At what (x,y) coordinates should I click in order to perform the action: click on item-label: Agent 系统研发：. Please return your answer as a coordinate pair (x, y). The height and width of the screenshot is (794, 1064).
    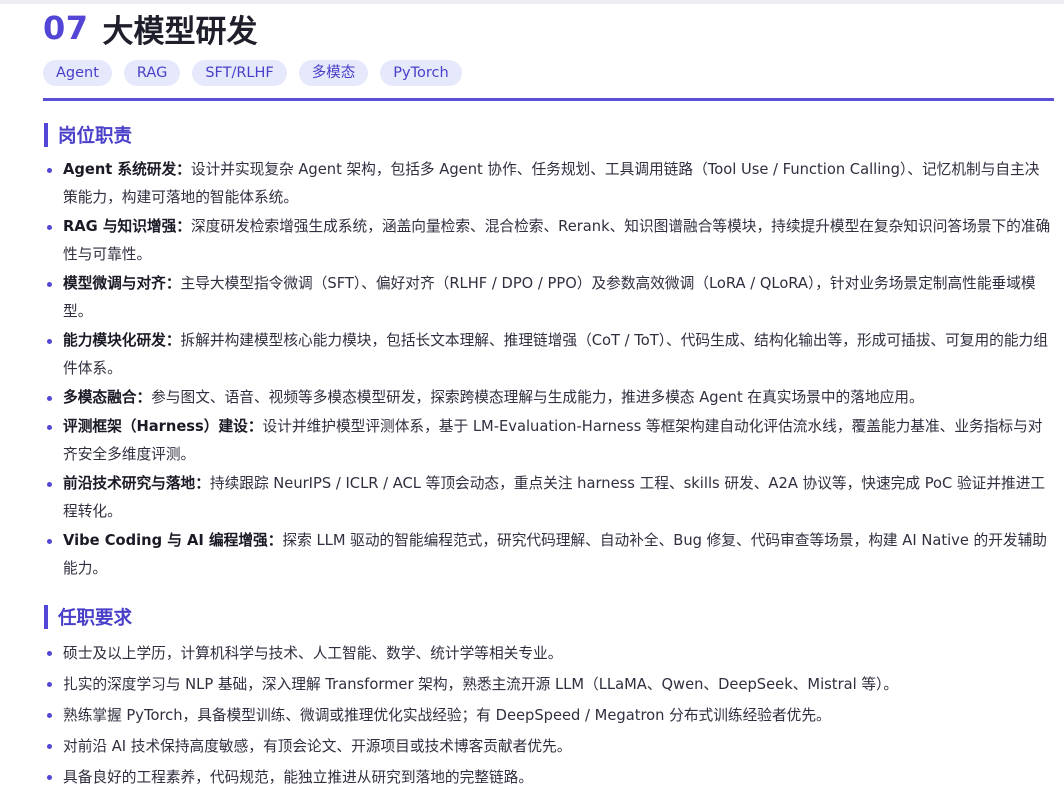
    Looking at the image, I should click on (127, 169).